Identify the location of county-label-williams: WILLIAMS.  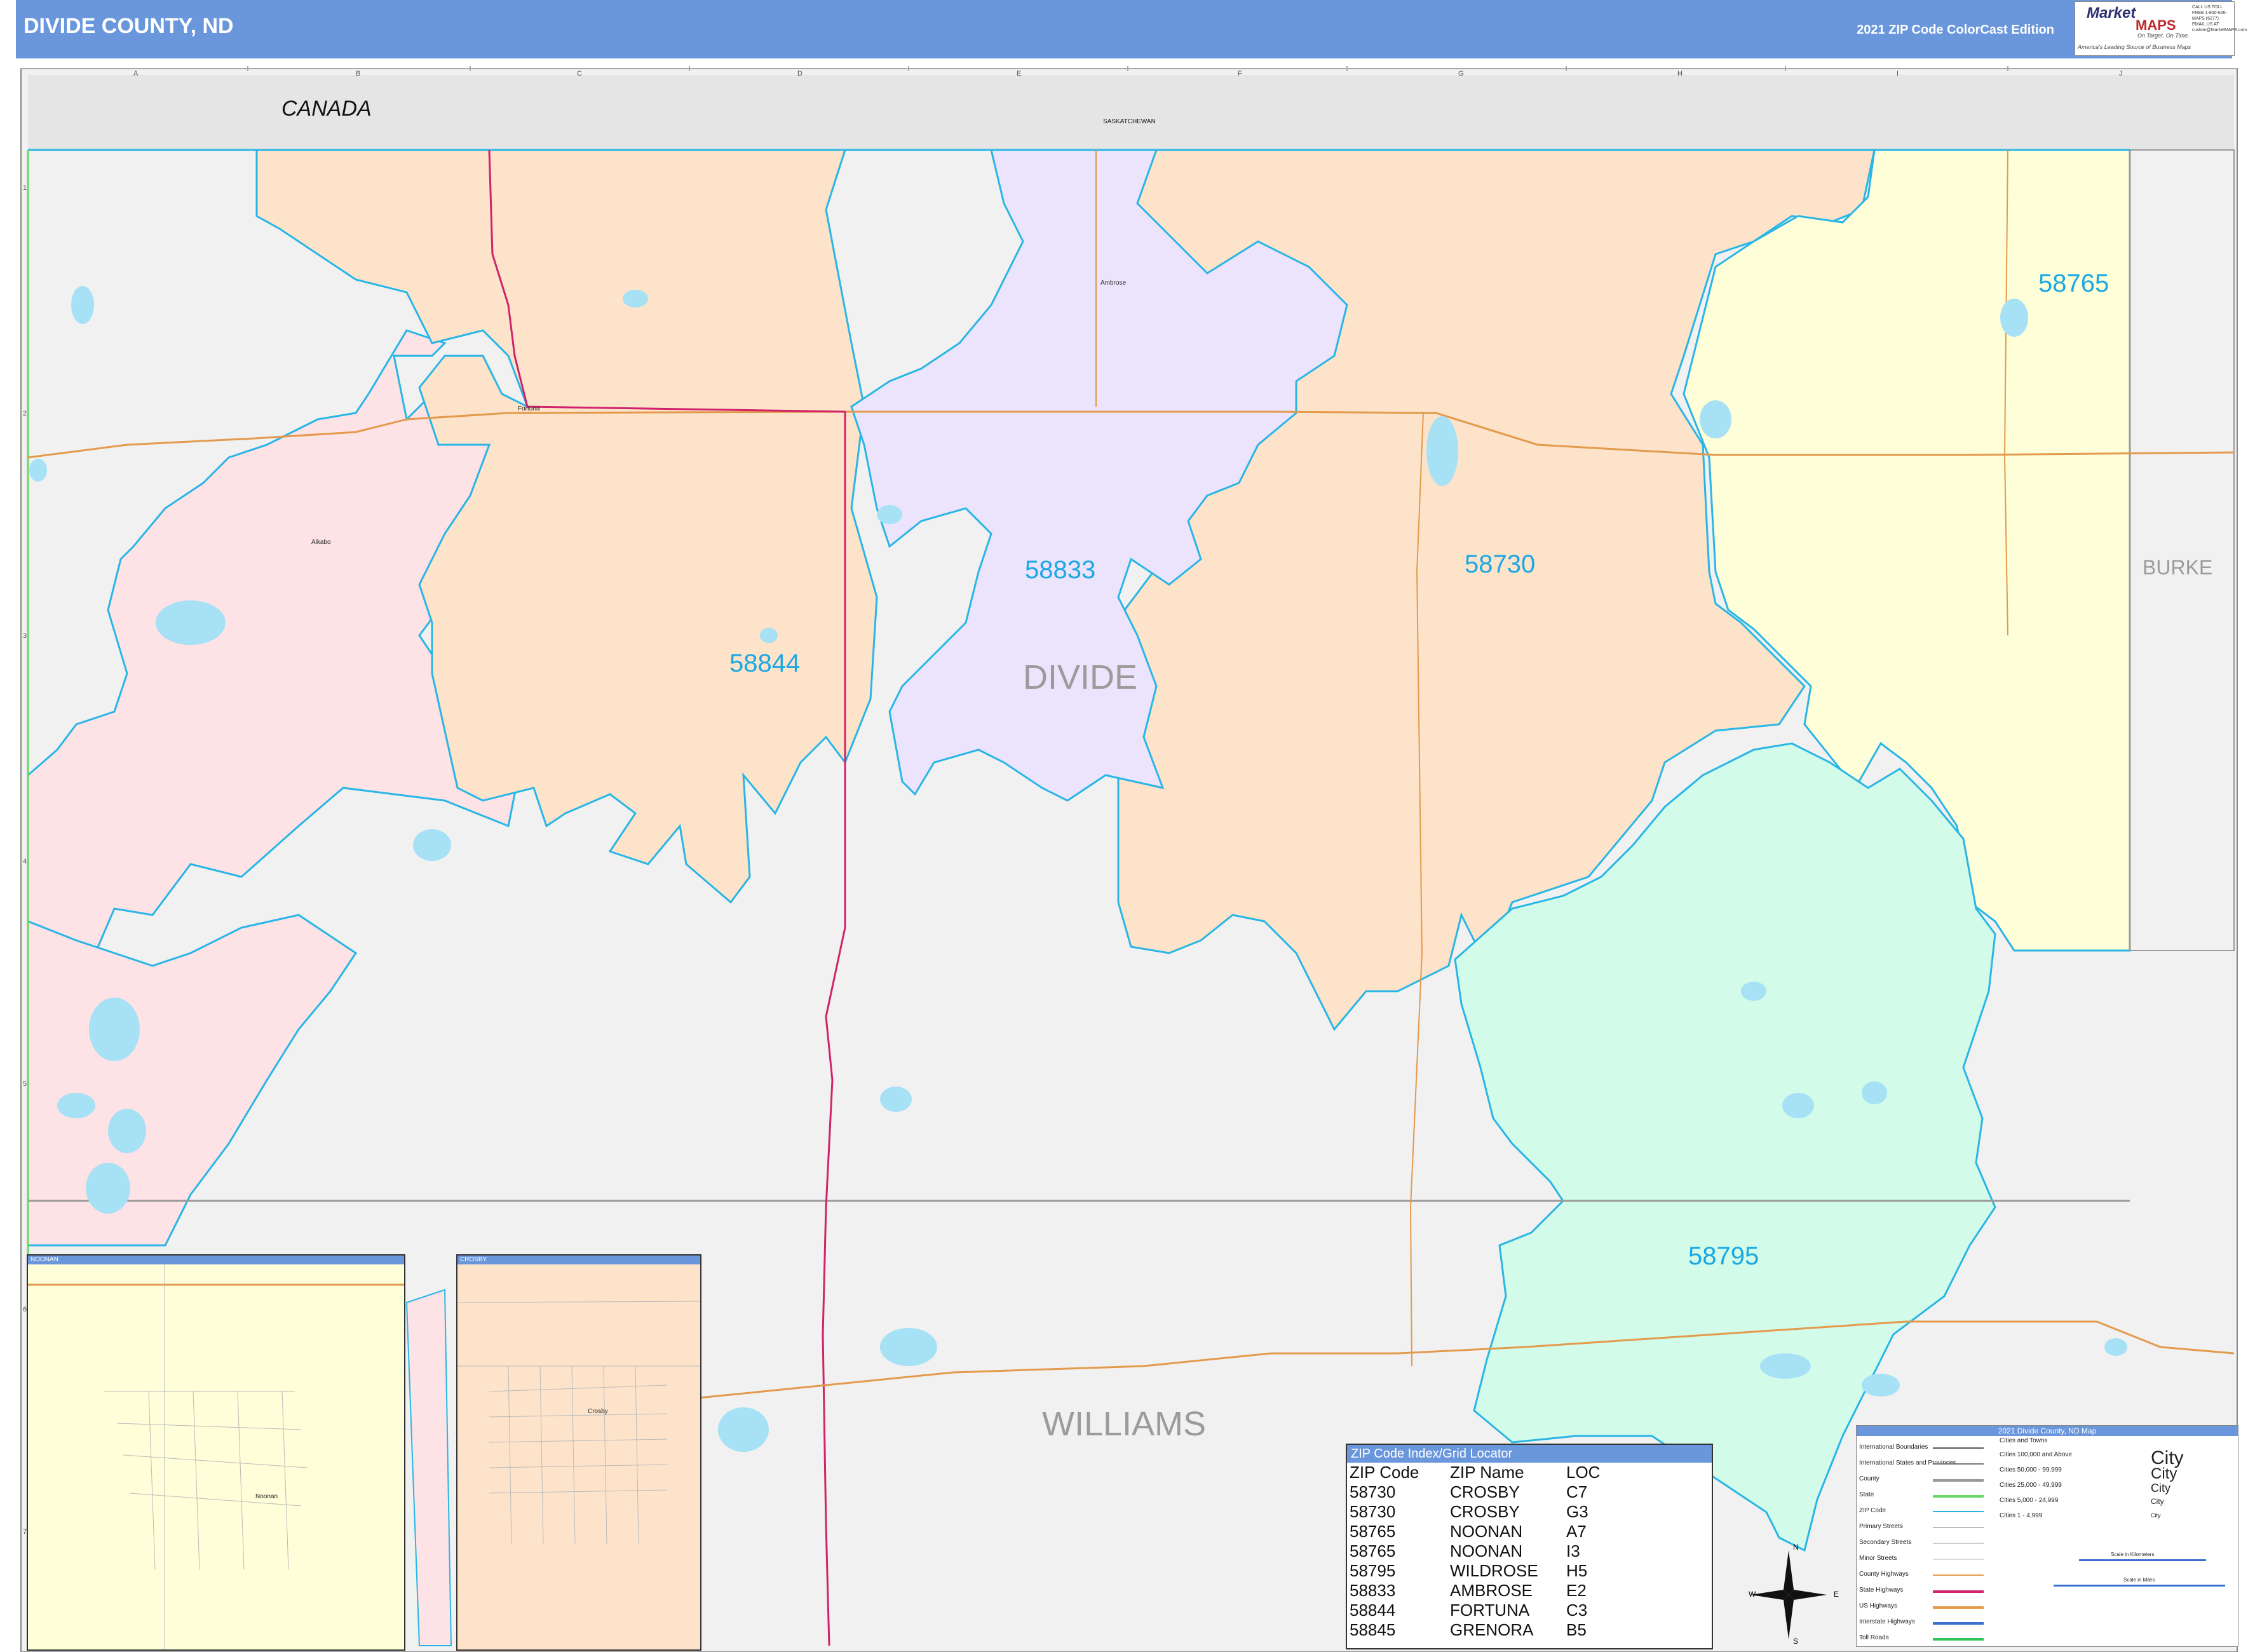
(1124, 1424).